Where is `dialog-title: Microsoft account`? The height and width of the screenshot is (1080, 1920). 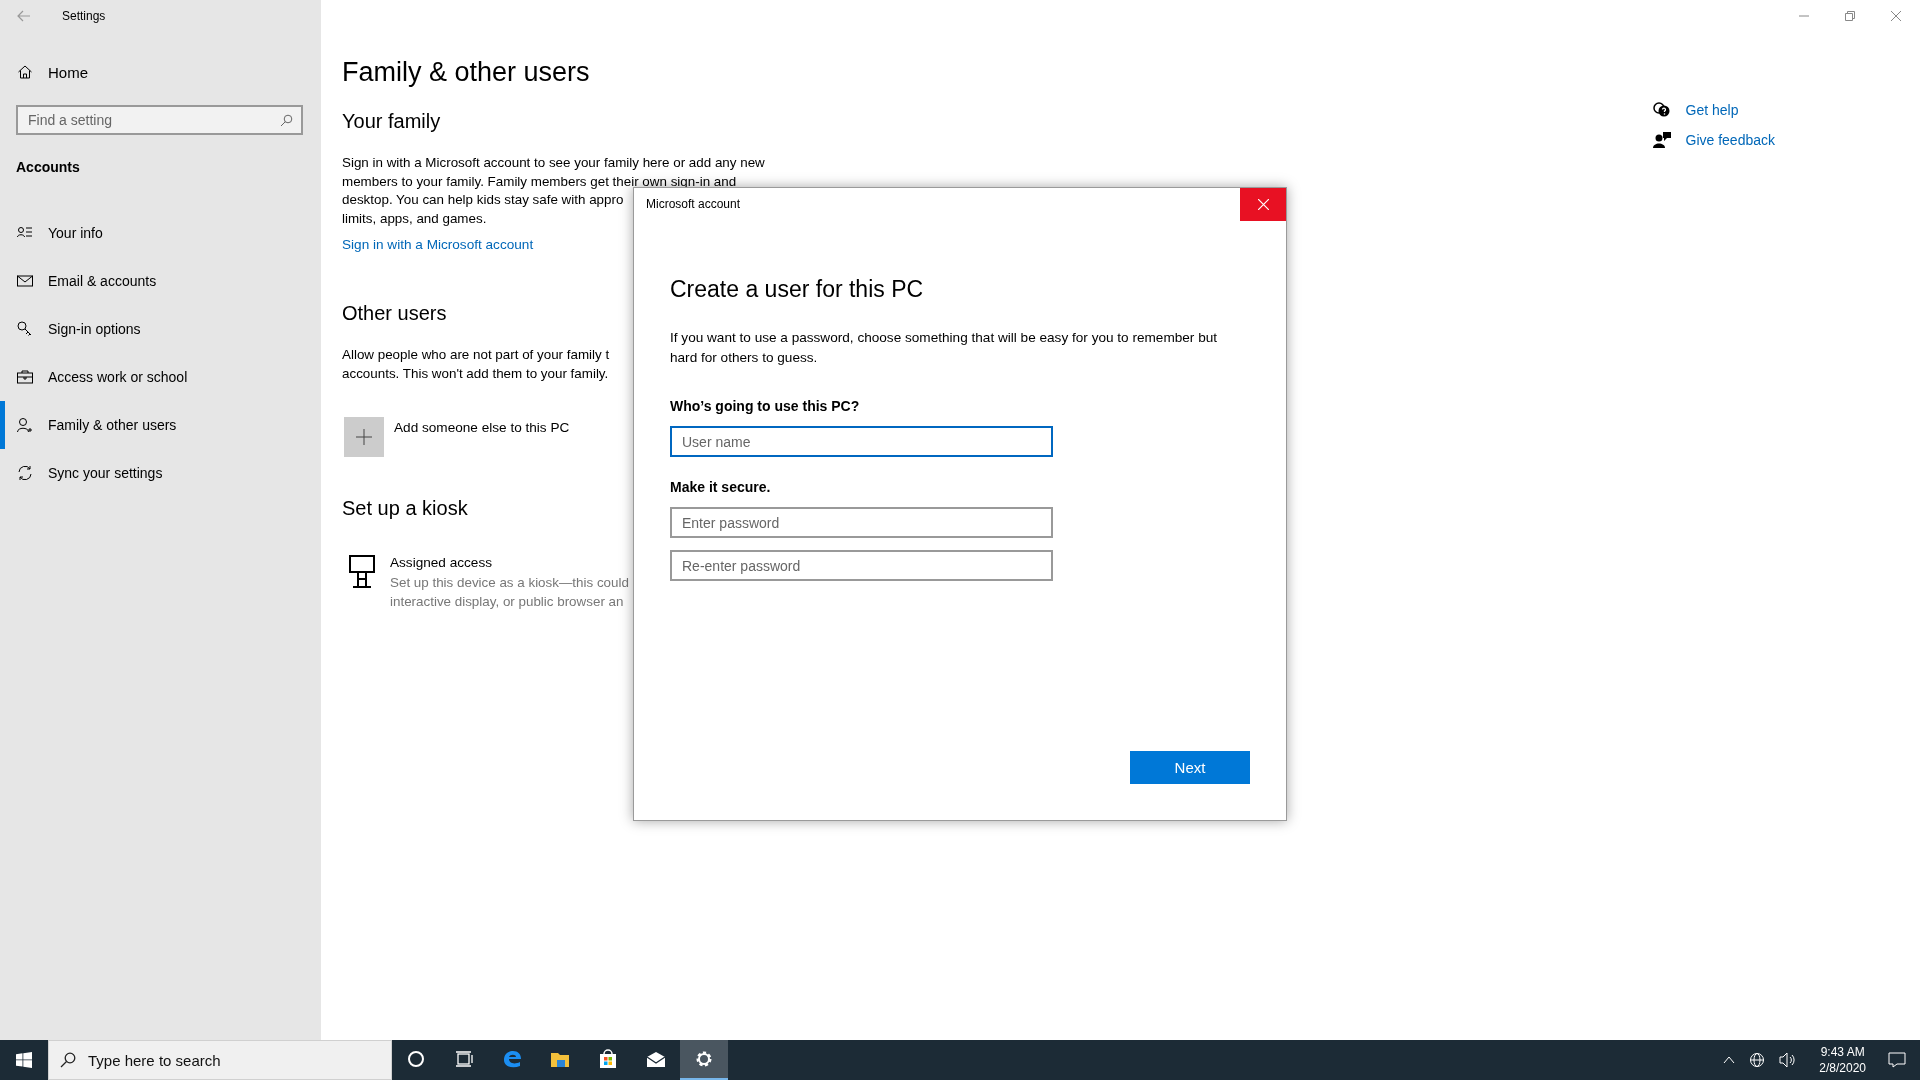
dialog-title: Microsoft account is located at coordinates (693, 204).